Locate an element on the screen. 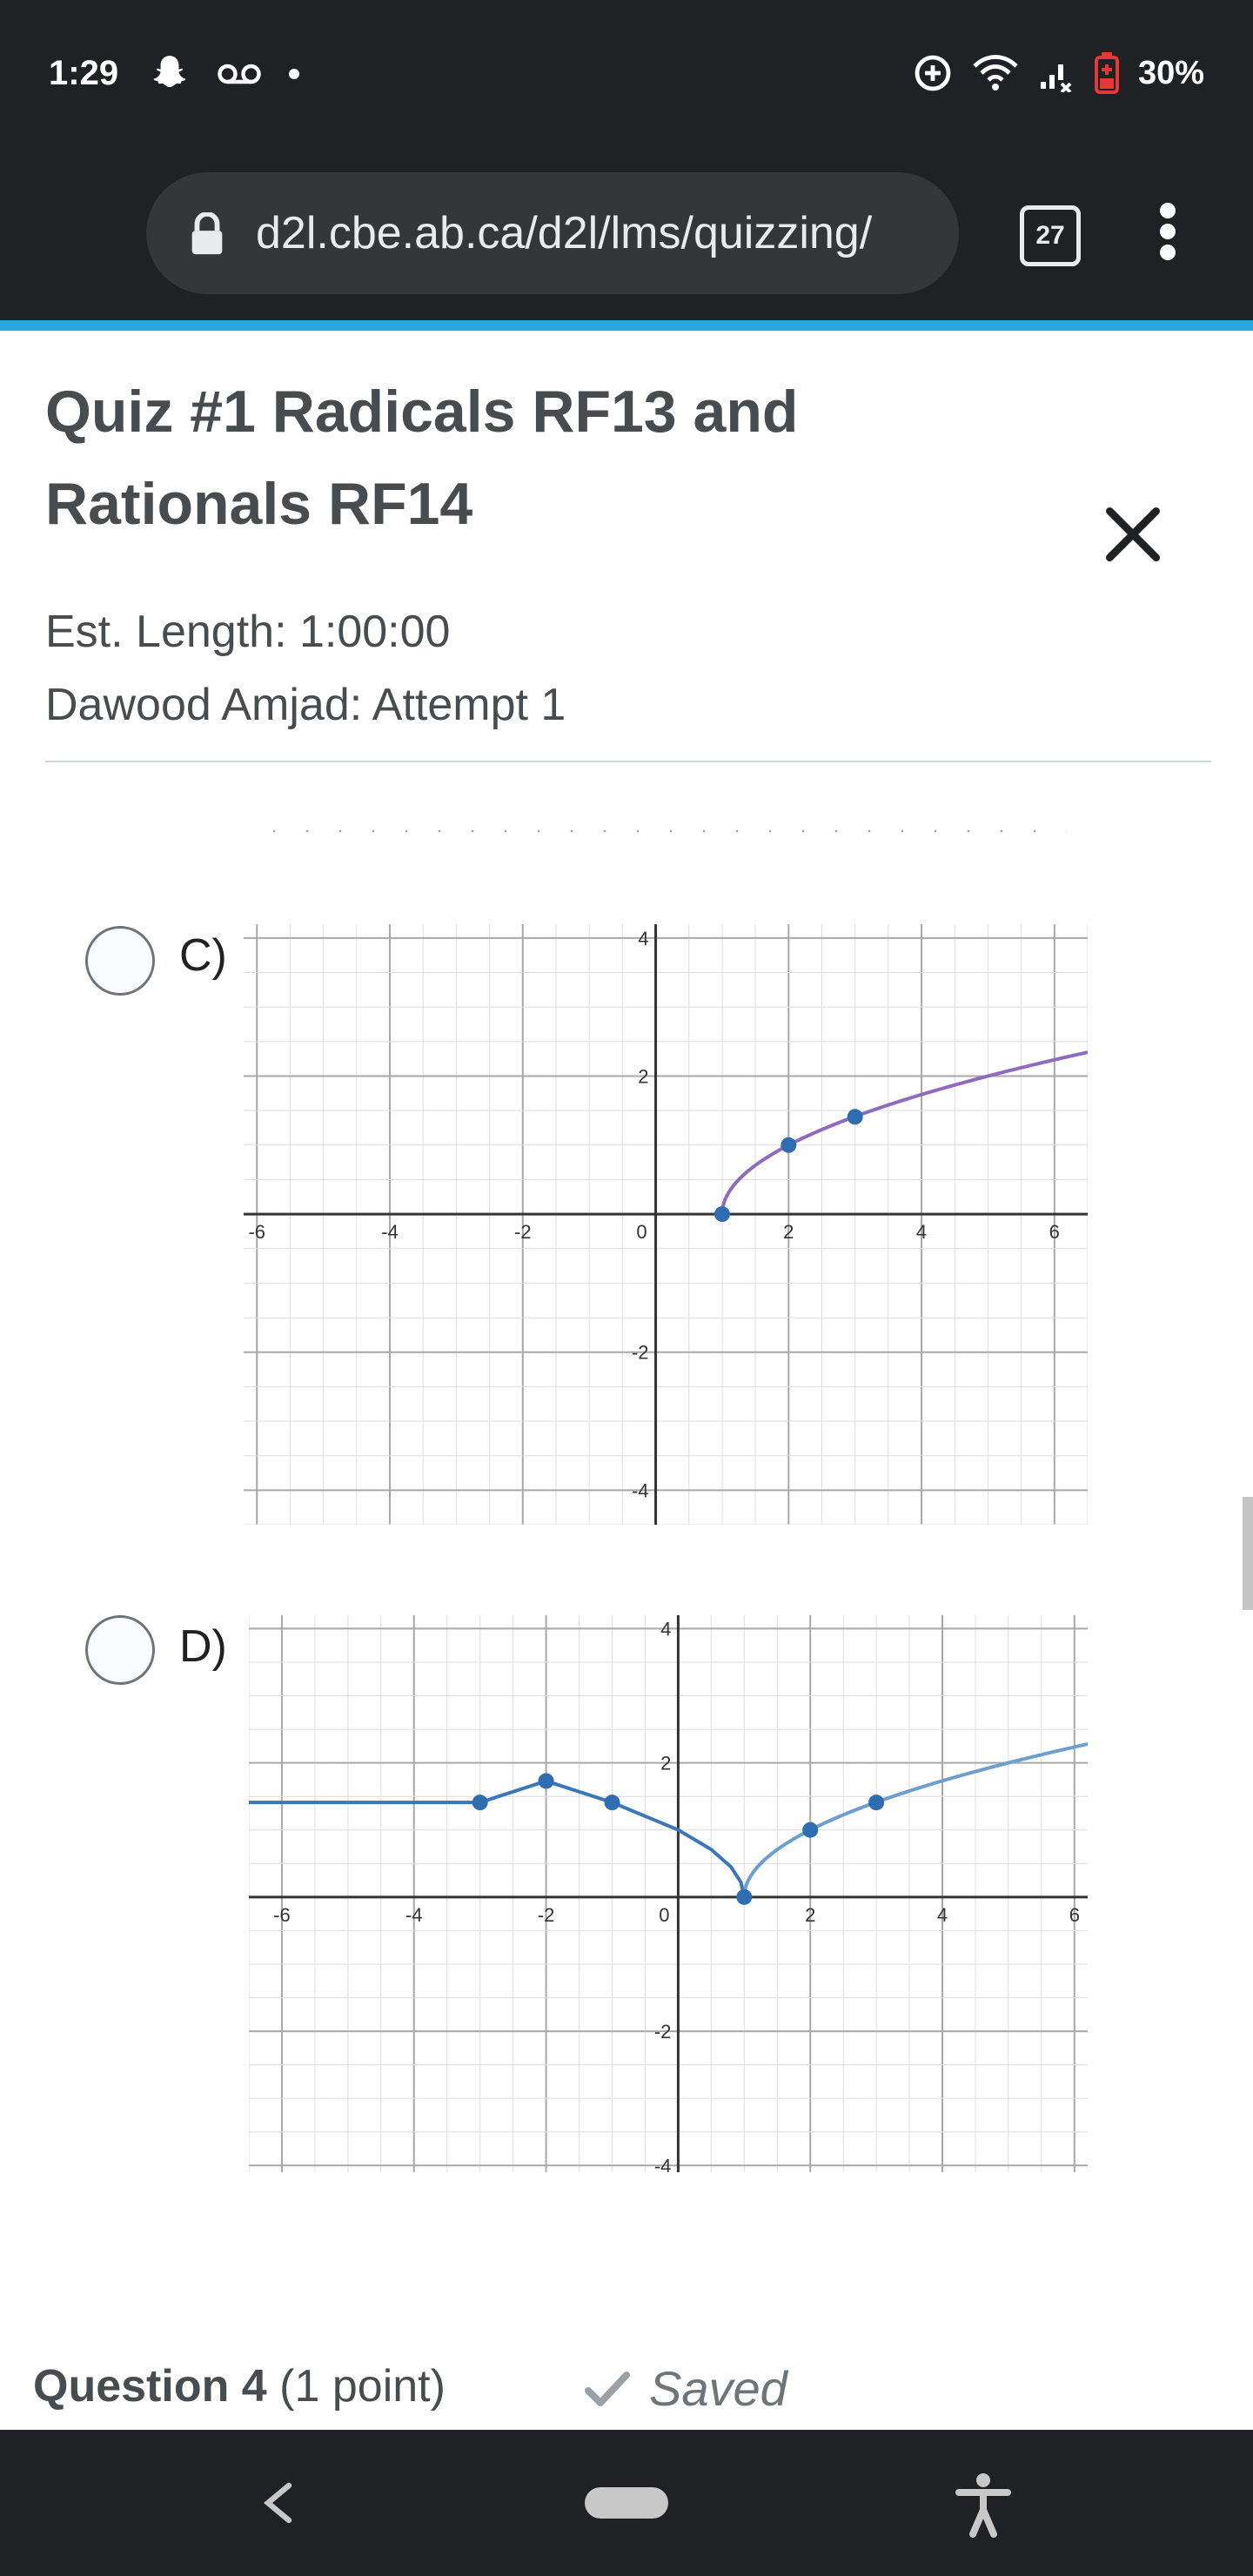 Image resolution: width=1253 pixels, height=2576 pixels. saved-status: Saved is located at coordinates (686, 2388).